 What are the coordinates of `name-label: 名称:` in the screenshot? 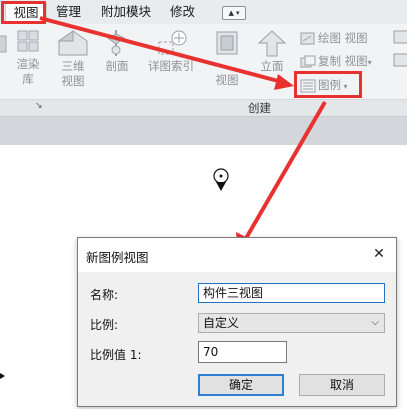 It's located at (104, 295).